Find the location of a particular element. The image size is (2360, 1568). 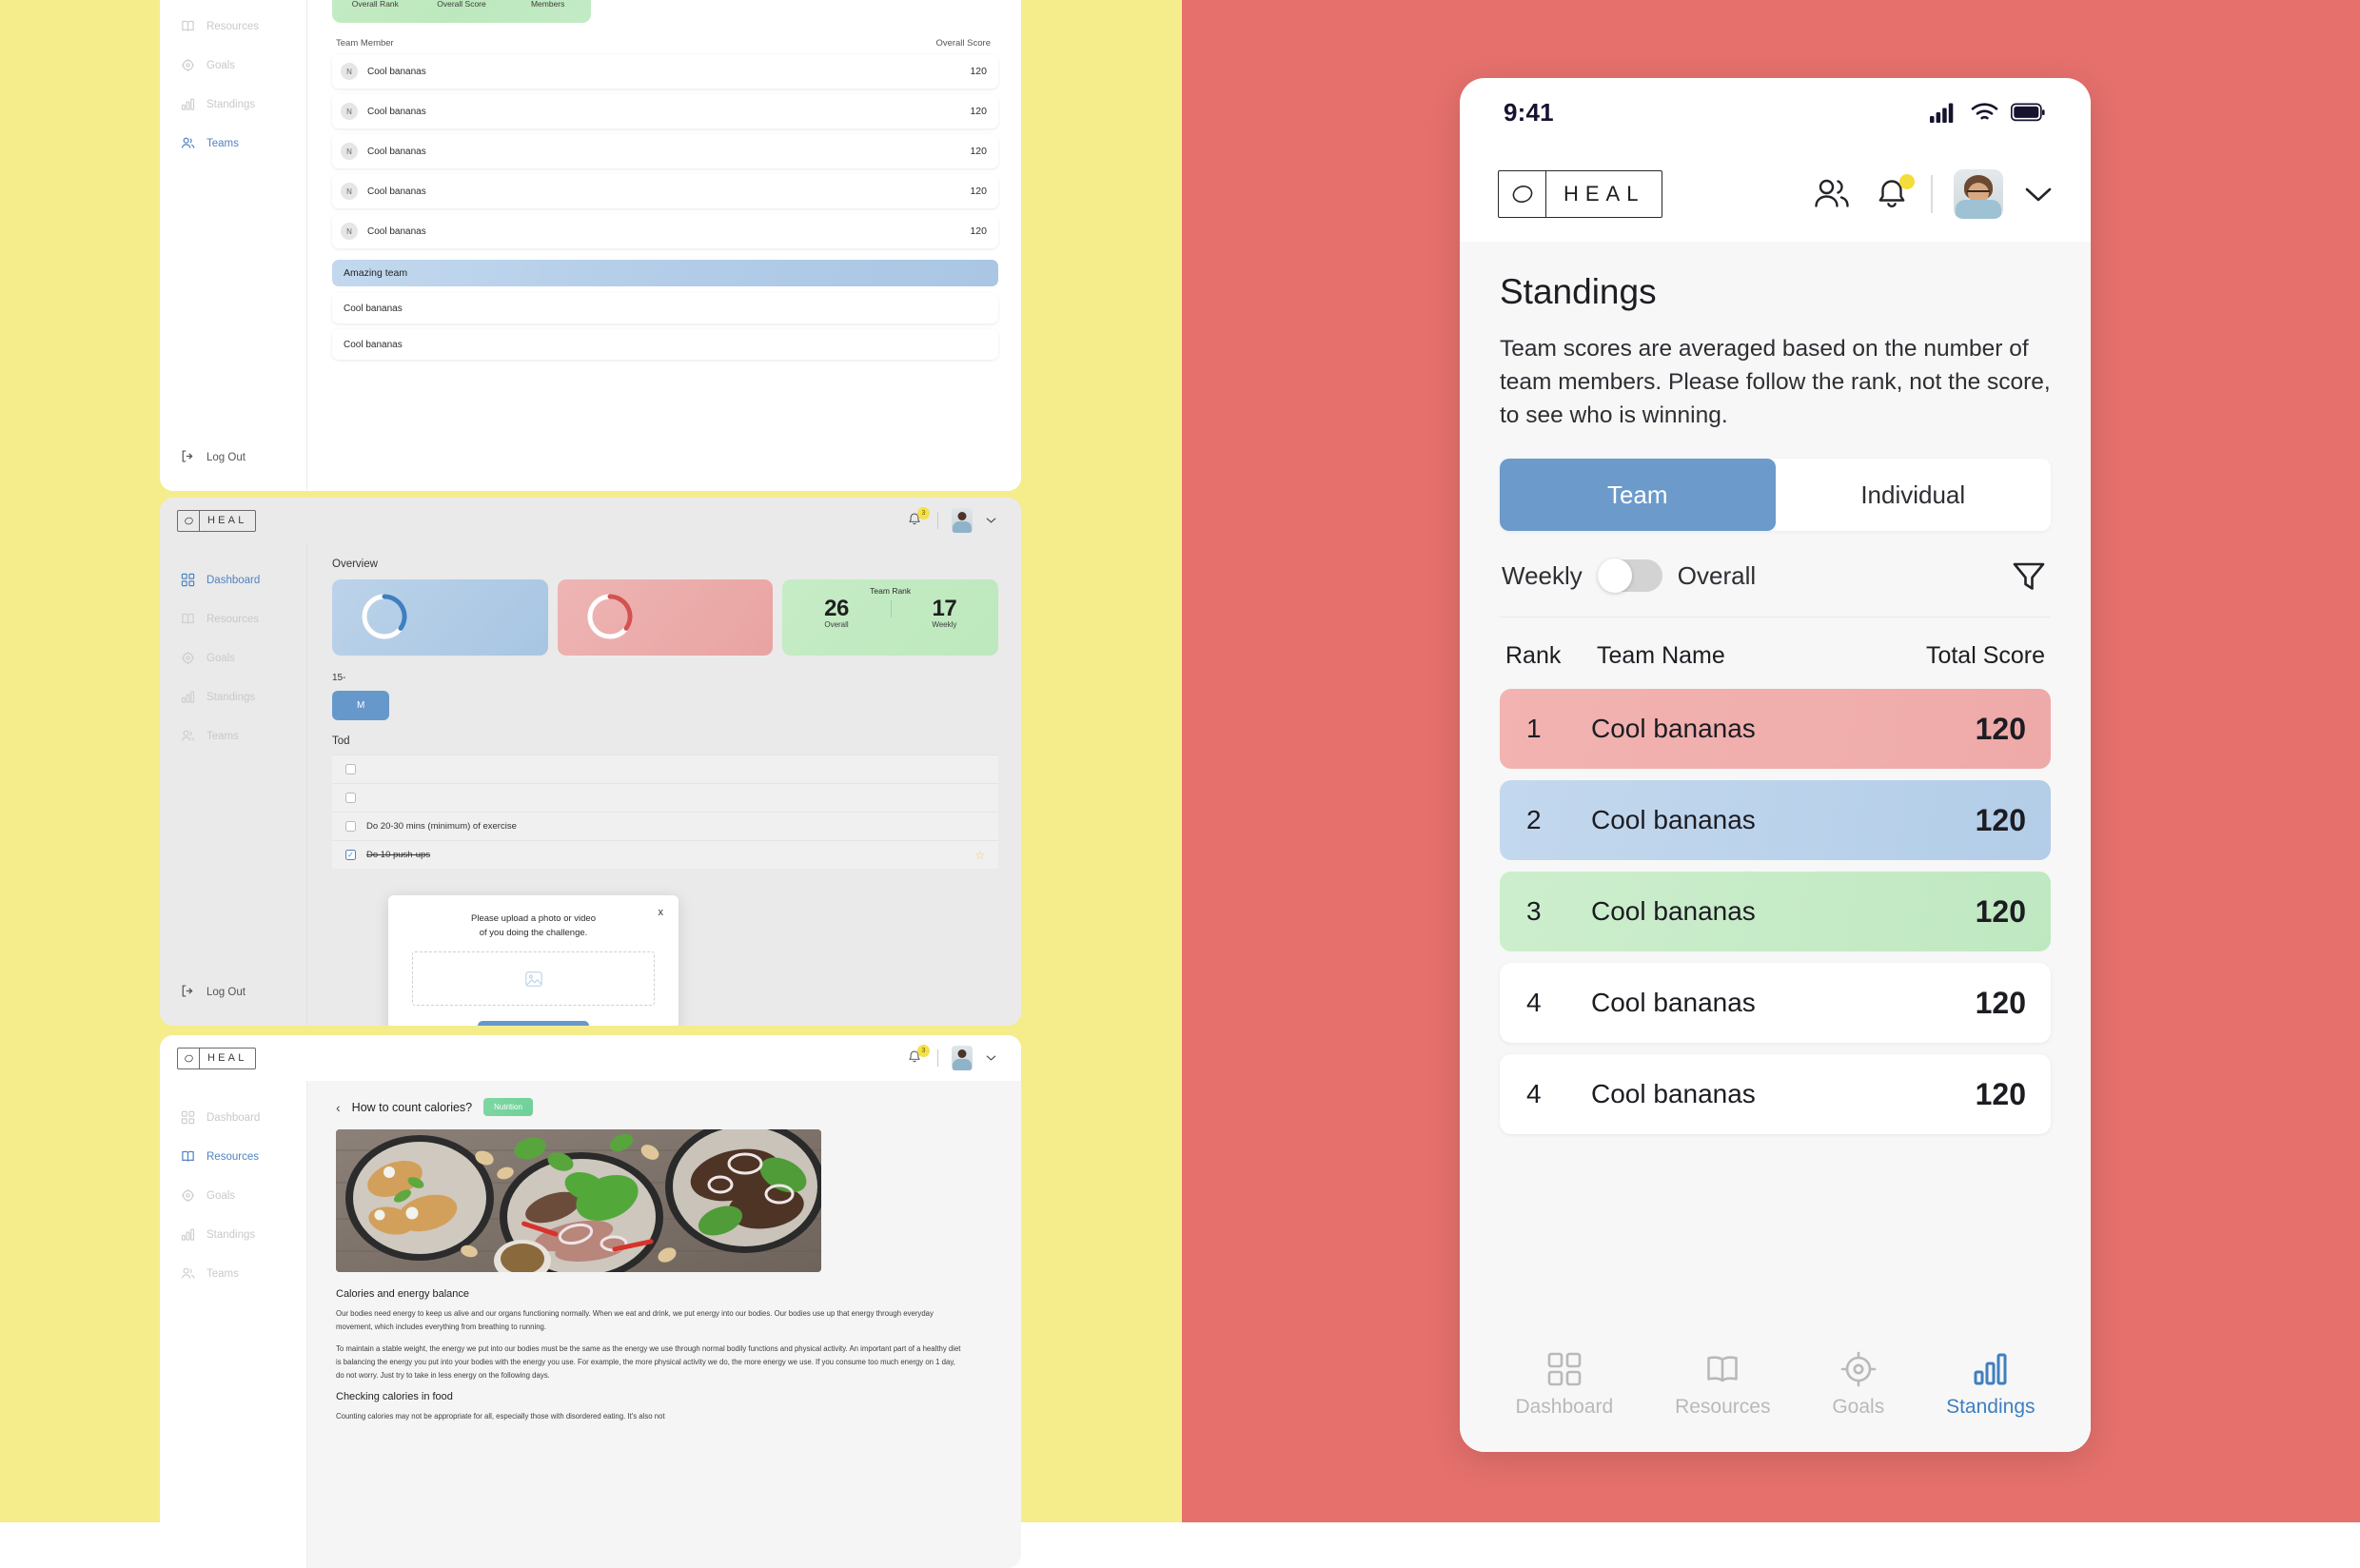

member-name: Cool bananas is located at coordinates (374, 308).